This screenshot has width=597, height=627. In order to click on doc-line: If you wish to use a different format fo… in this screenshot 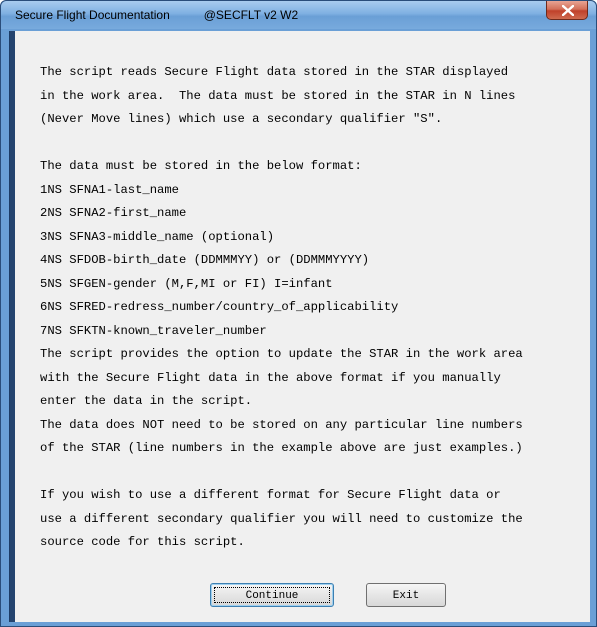, I will do `click(270, 495)`.